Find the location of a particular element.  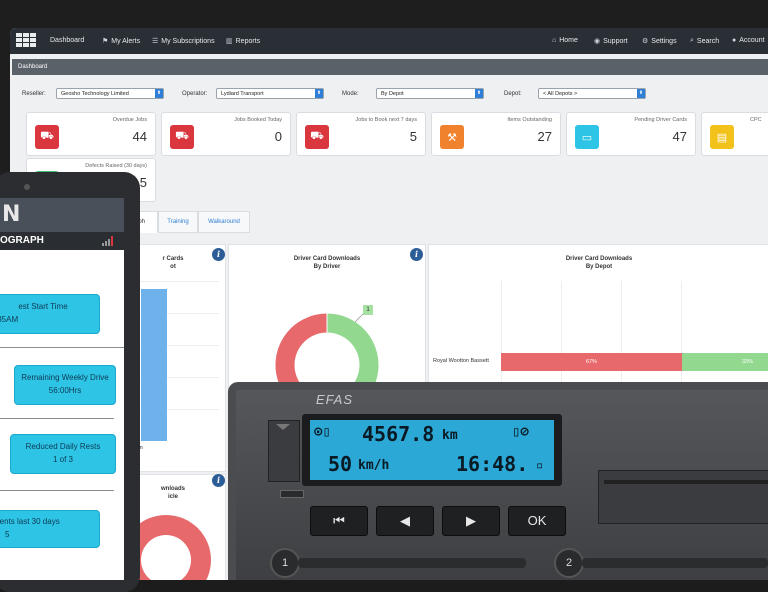

reduced-daily-rests-button: Reduced Daily Rests 1 of 3 is located at coordinates (63, 454).